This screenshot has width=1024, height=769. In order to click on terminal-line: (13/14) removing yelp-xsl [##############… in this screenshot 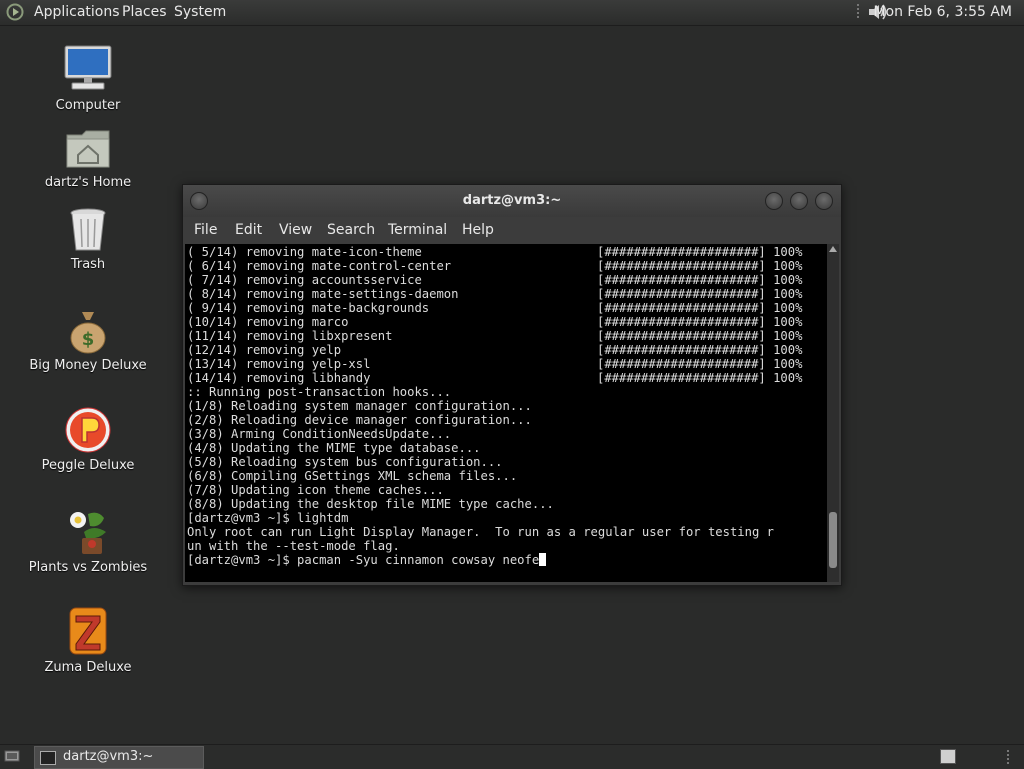, I will do `click(494, 364)`.